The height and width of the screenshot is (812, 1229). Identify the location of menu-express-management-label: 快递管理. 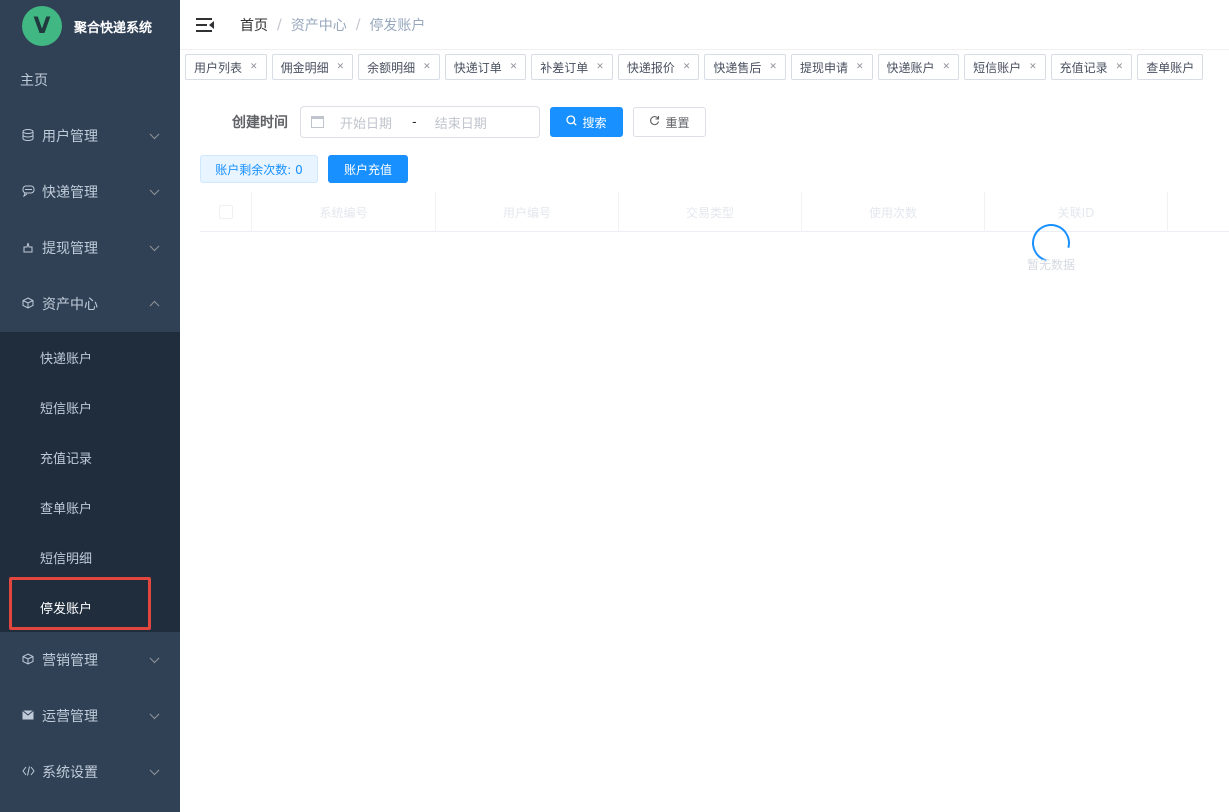
(70, 193).